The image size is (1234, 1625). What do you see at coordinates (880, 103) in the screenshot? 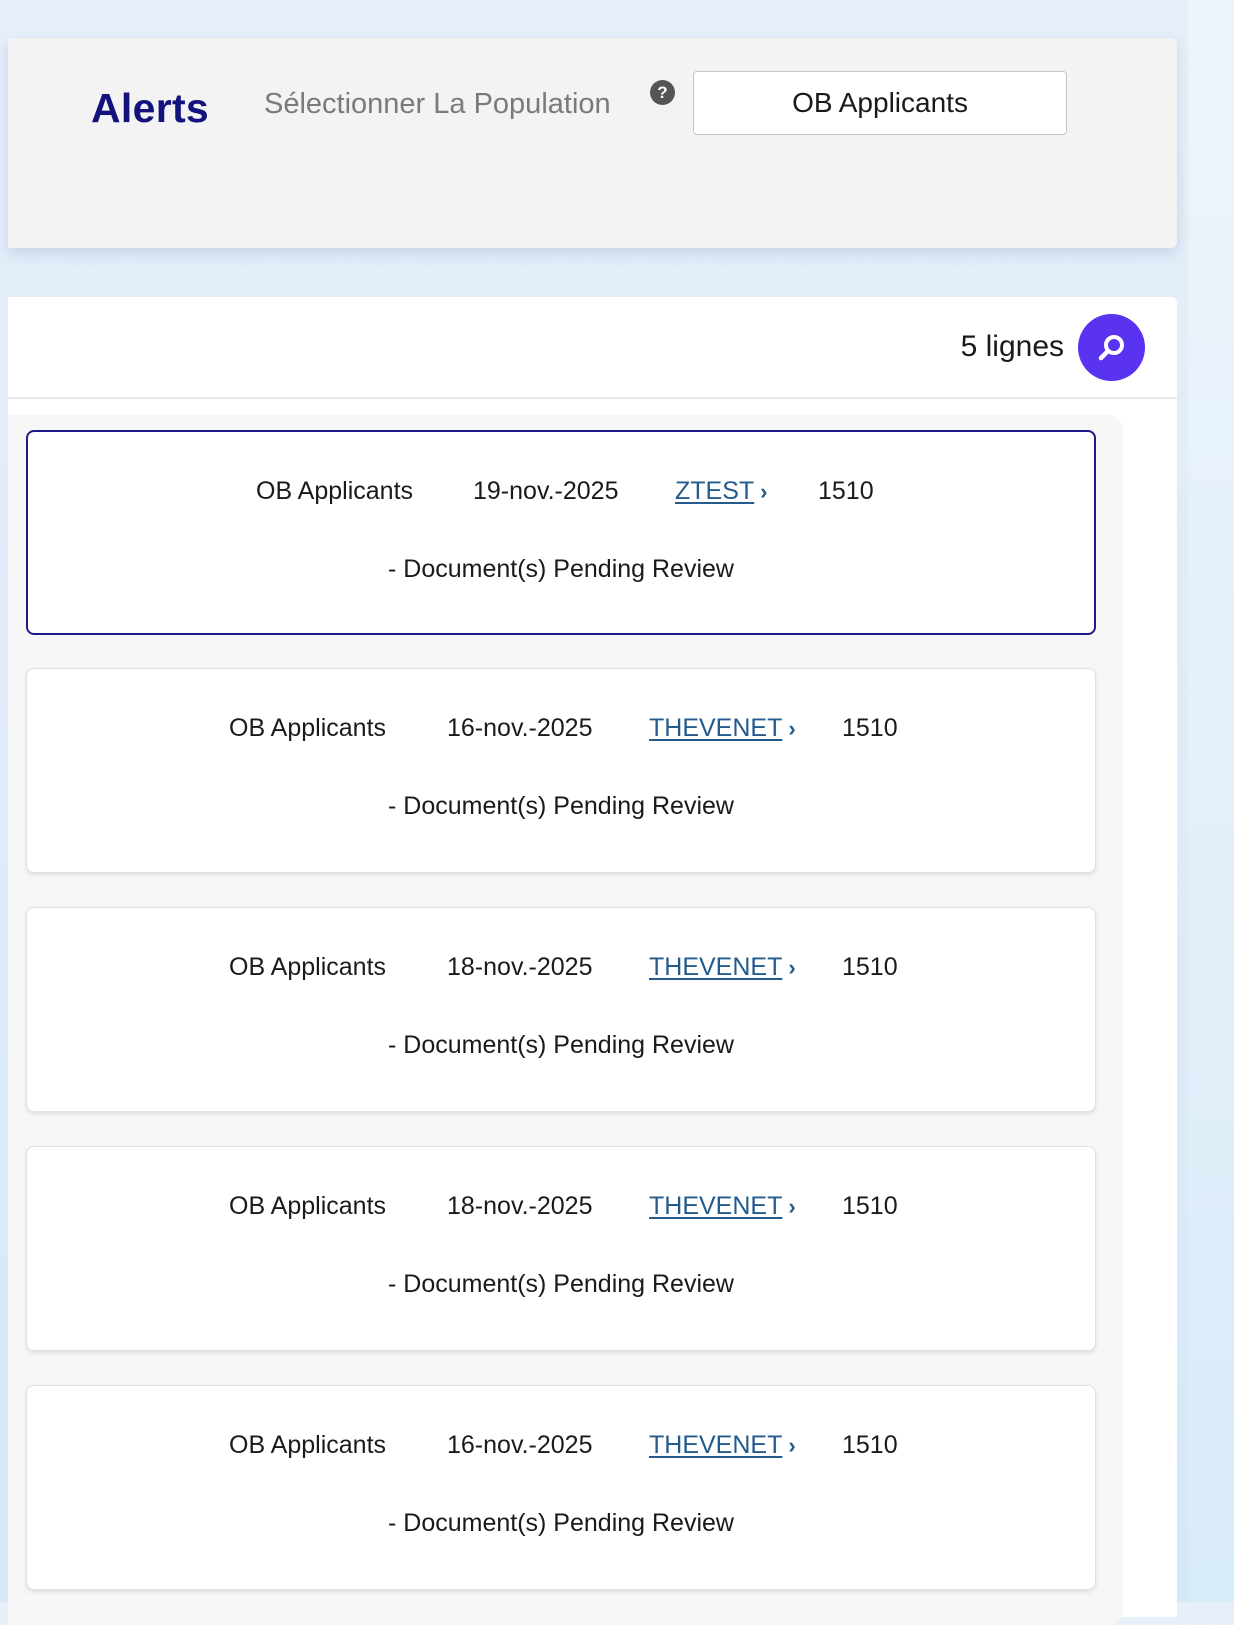
I see `population-select: OB Applicants` at bounding box center [880, 103].